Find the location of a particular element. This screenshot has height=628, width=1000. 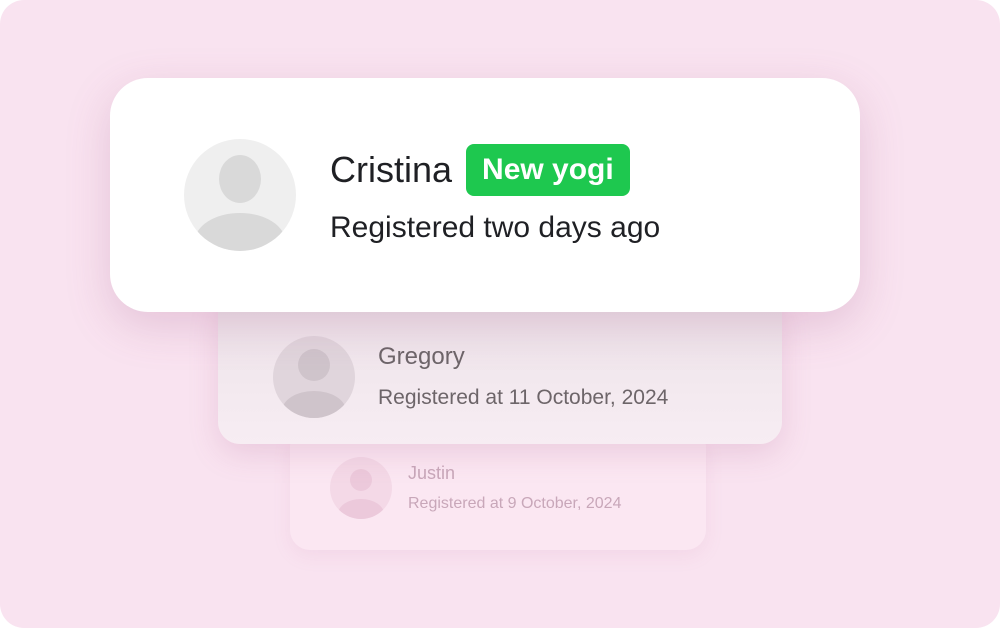

registration-date: Registered at 11 October, 2024 is located at coordinates (523, 397).